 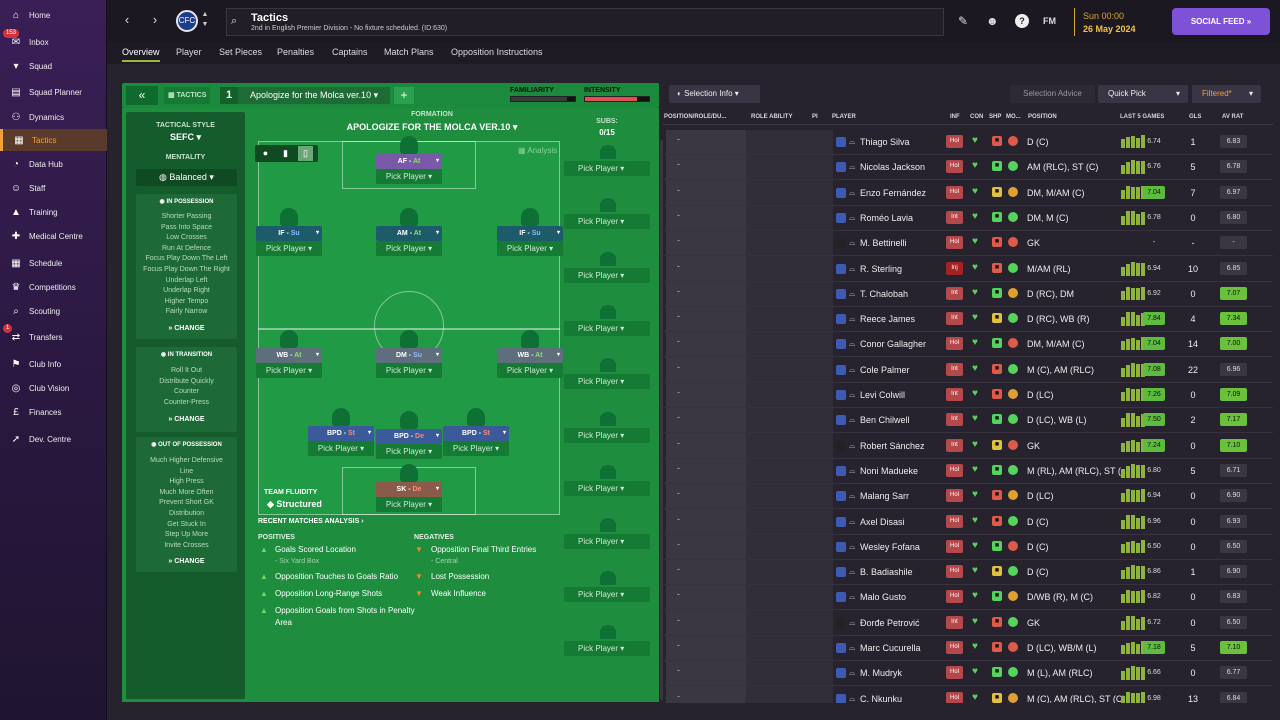 I want to click on team-fluidity-value: ◆ Structured, so click(x=294, y=504).